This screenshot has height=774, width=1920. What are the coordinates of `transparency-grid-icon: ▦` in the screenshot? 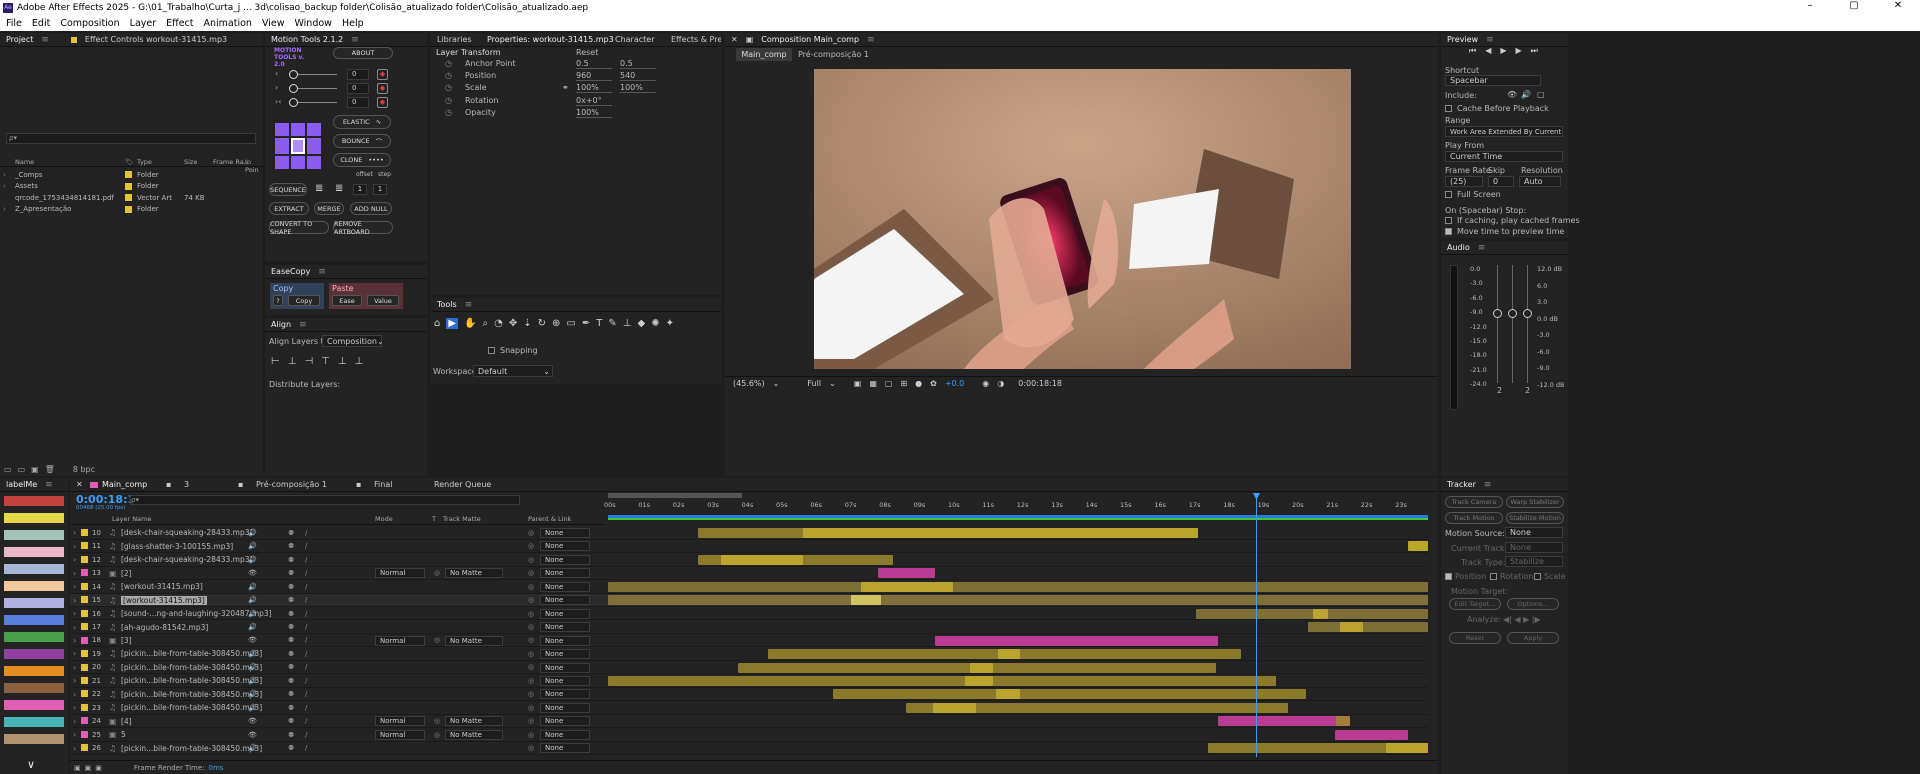 It's located at (873, 383).